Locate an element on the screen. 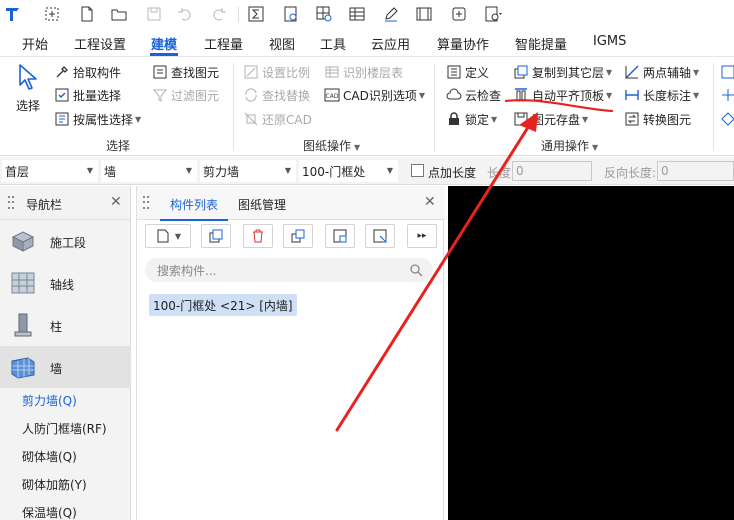  save-element-icon is located at coordinates (521, 119).